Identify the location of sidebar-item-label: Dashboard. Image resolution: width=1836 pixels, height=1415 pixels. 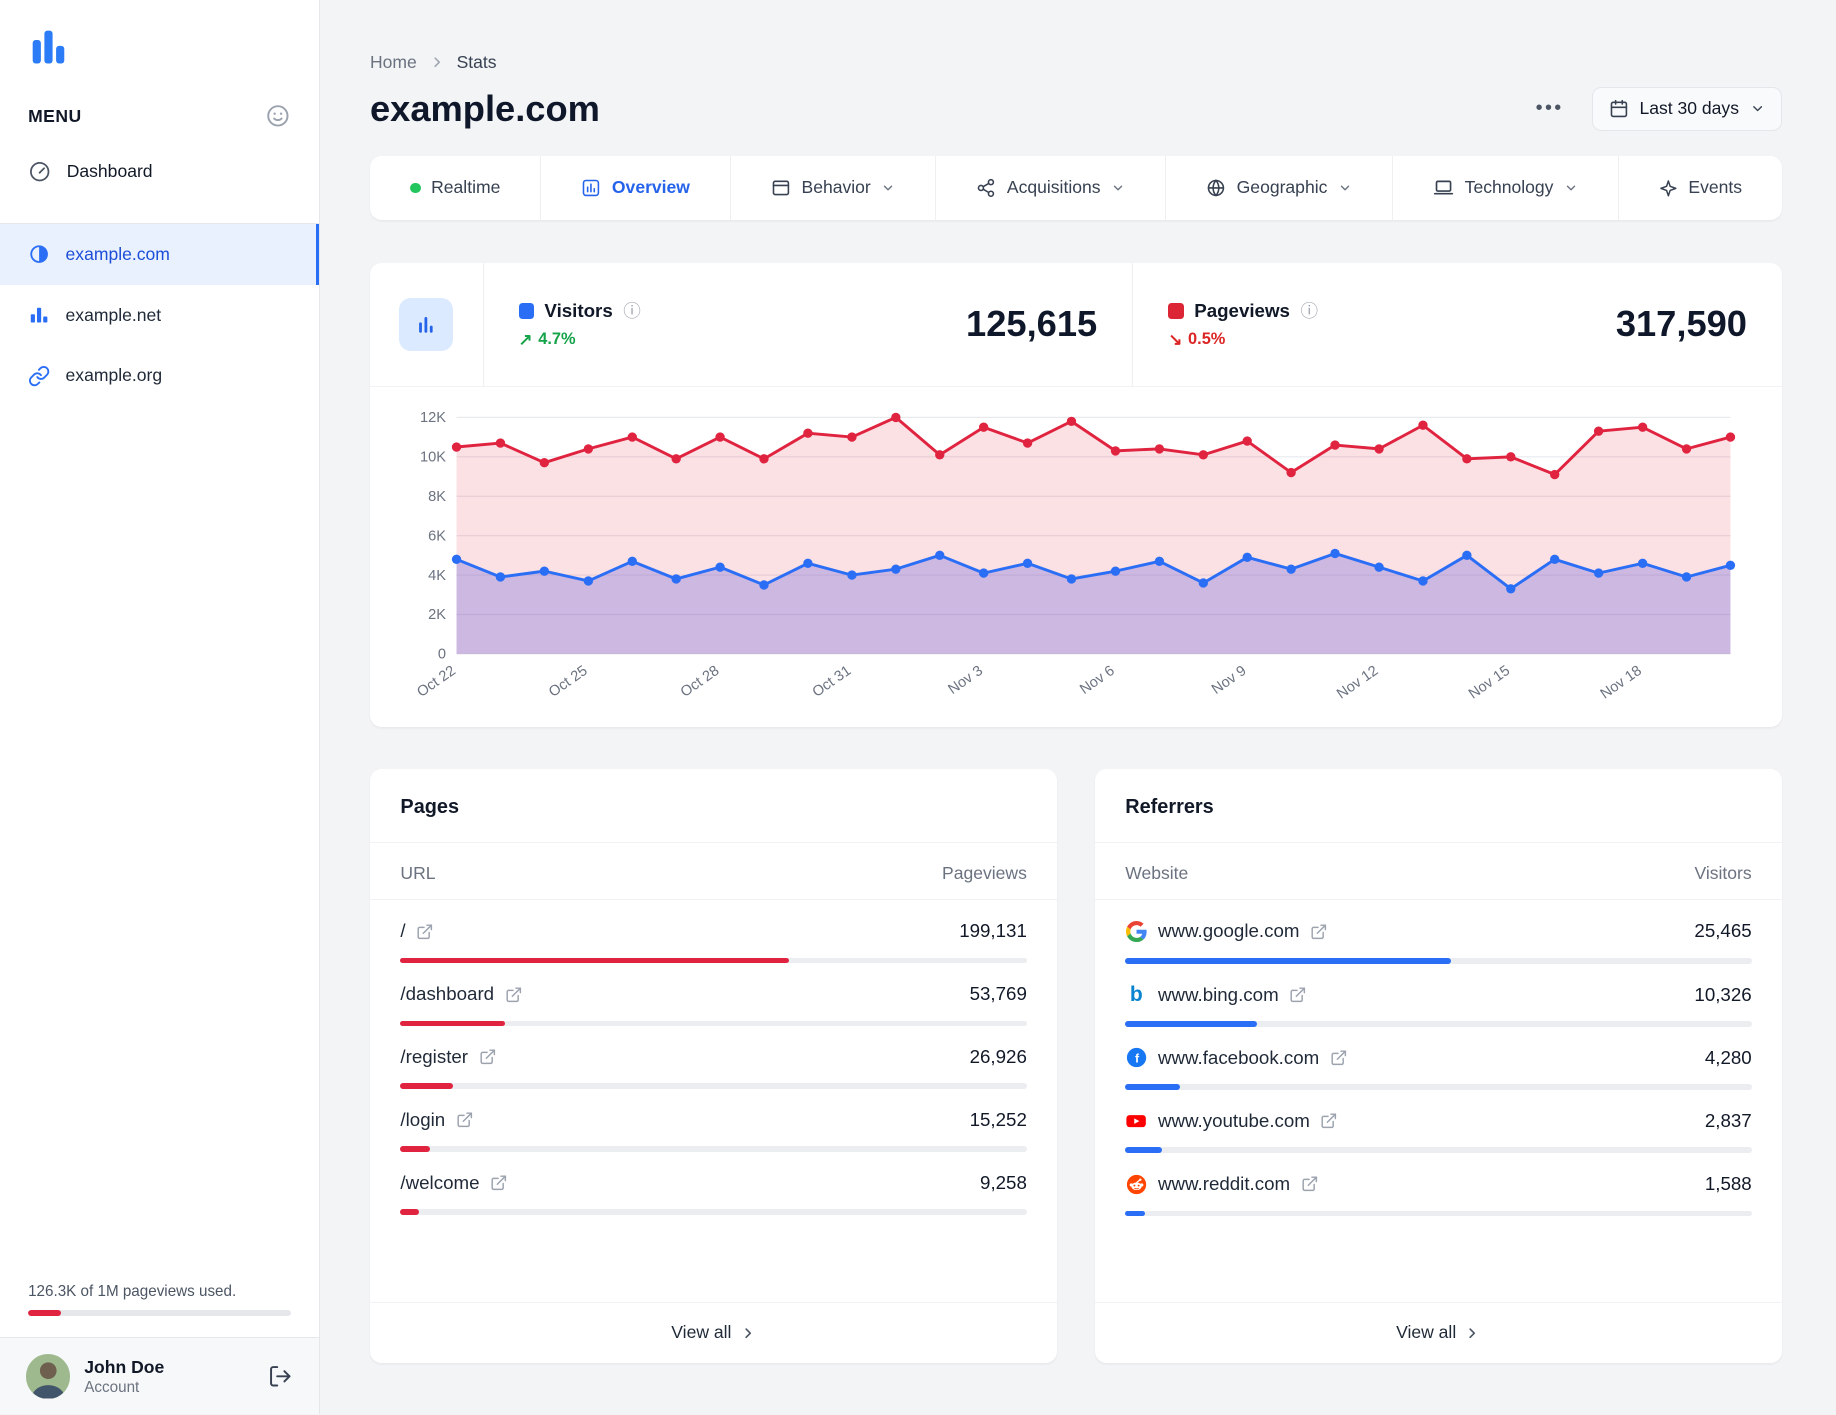
(109, 170).